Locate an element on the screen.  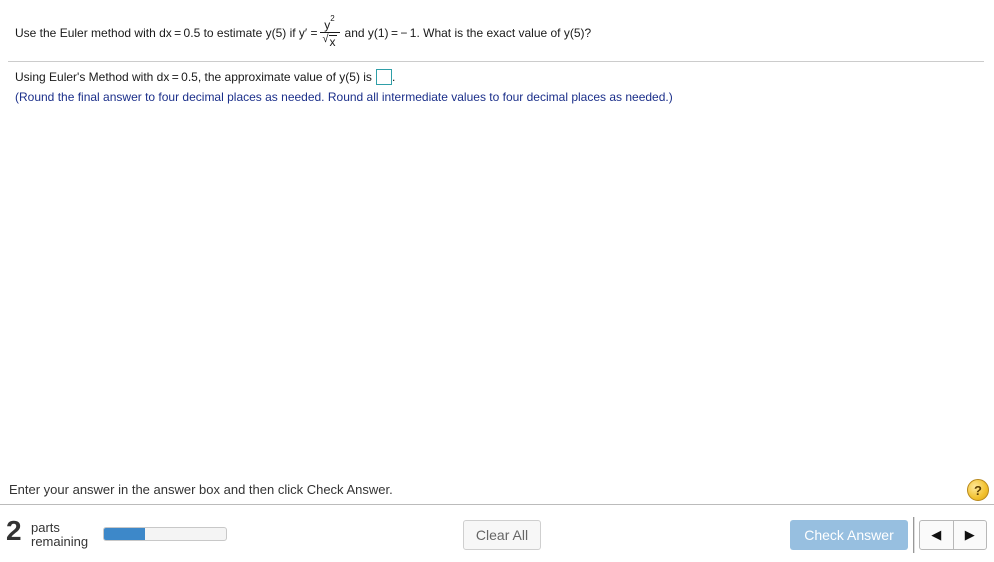
answer-trail-text: . is located at coordinates (393, 77).